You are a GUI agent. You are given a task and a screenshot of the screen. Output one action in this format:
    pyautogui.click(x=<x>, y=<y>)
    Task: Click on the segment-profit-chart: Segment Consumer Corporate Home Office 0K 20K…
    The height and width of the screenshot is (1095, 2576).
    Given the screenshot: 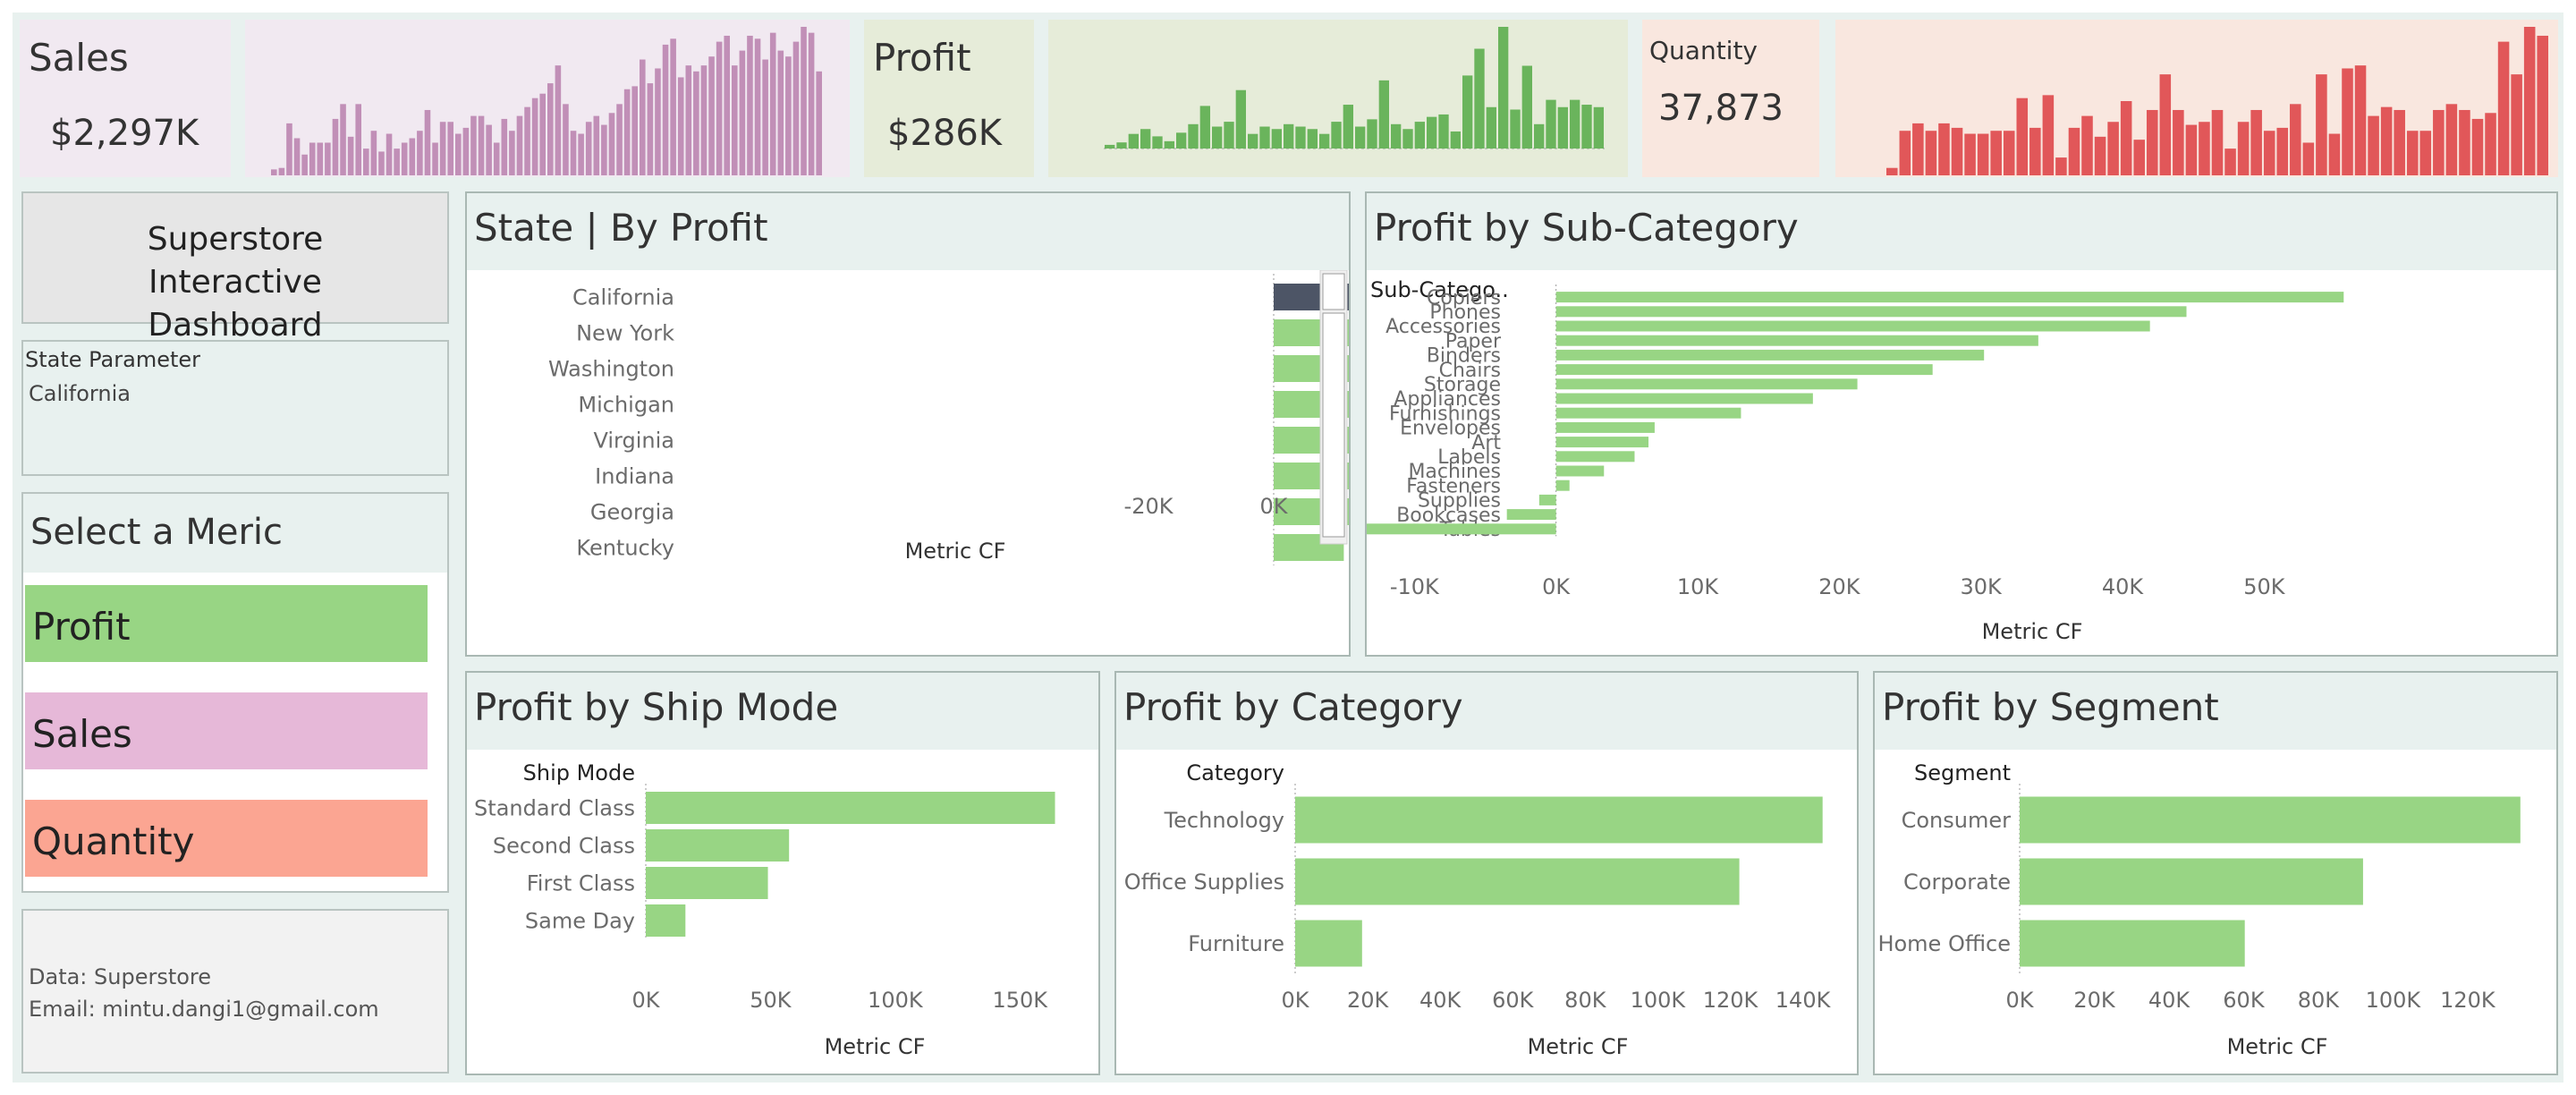 What is the action you would take?
    pyautogui.click(x=2215, y=905)
    